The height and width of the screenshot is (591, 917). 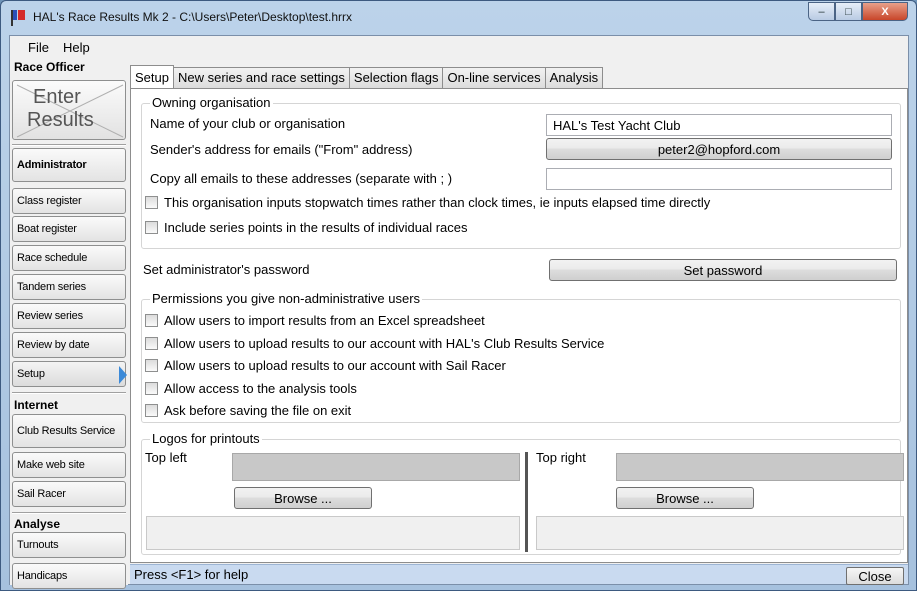 I want to click on menu-bar: File Help, so click(x=459, y=47).